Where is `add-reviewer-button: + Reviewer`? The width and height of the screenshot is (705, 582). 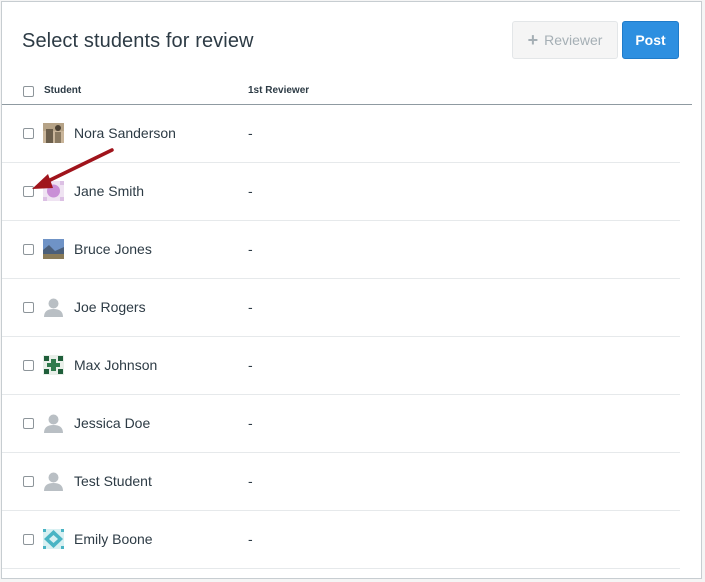 add-reviewer-button: + Reviewer is located at coordinates (565, 40).